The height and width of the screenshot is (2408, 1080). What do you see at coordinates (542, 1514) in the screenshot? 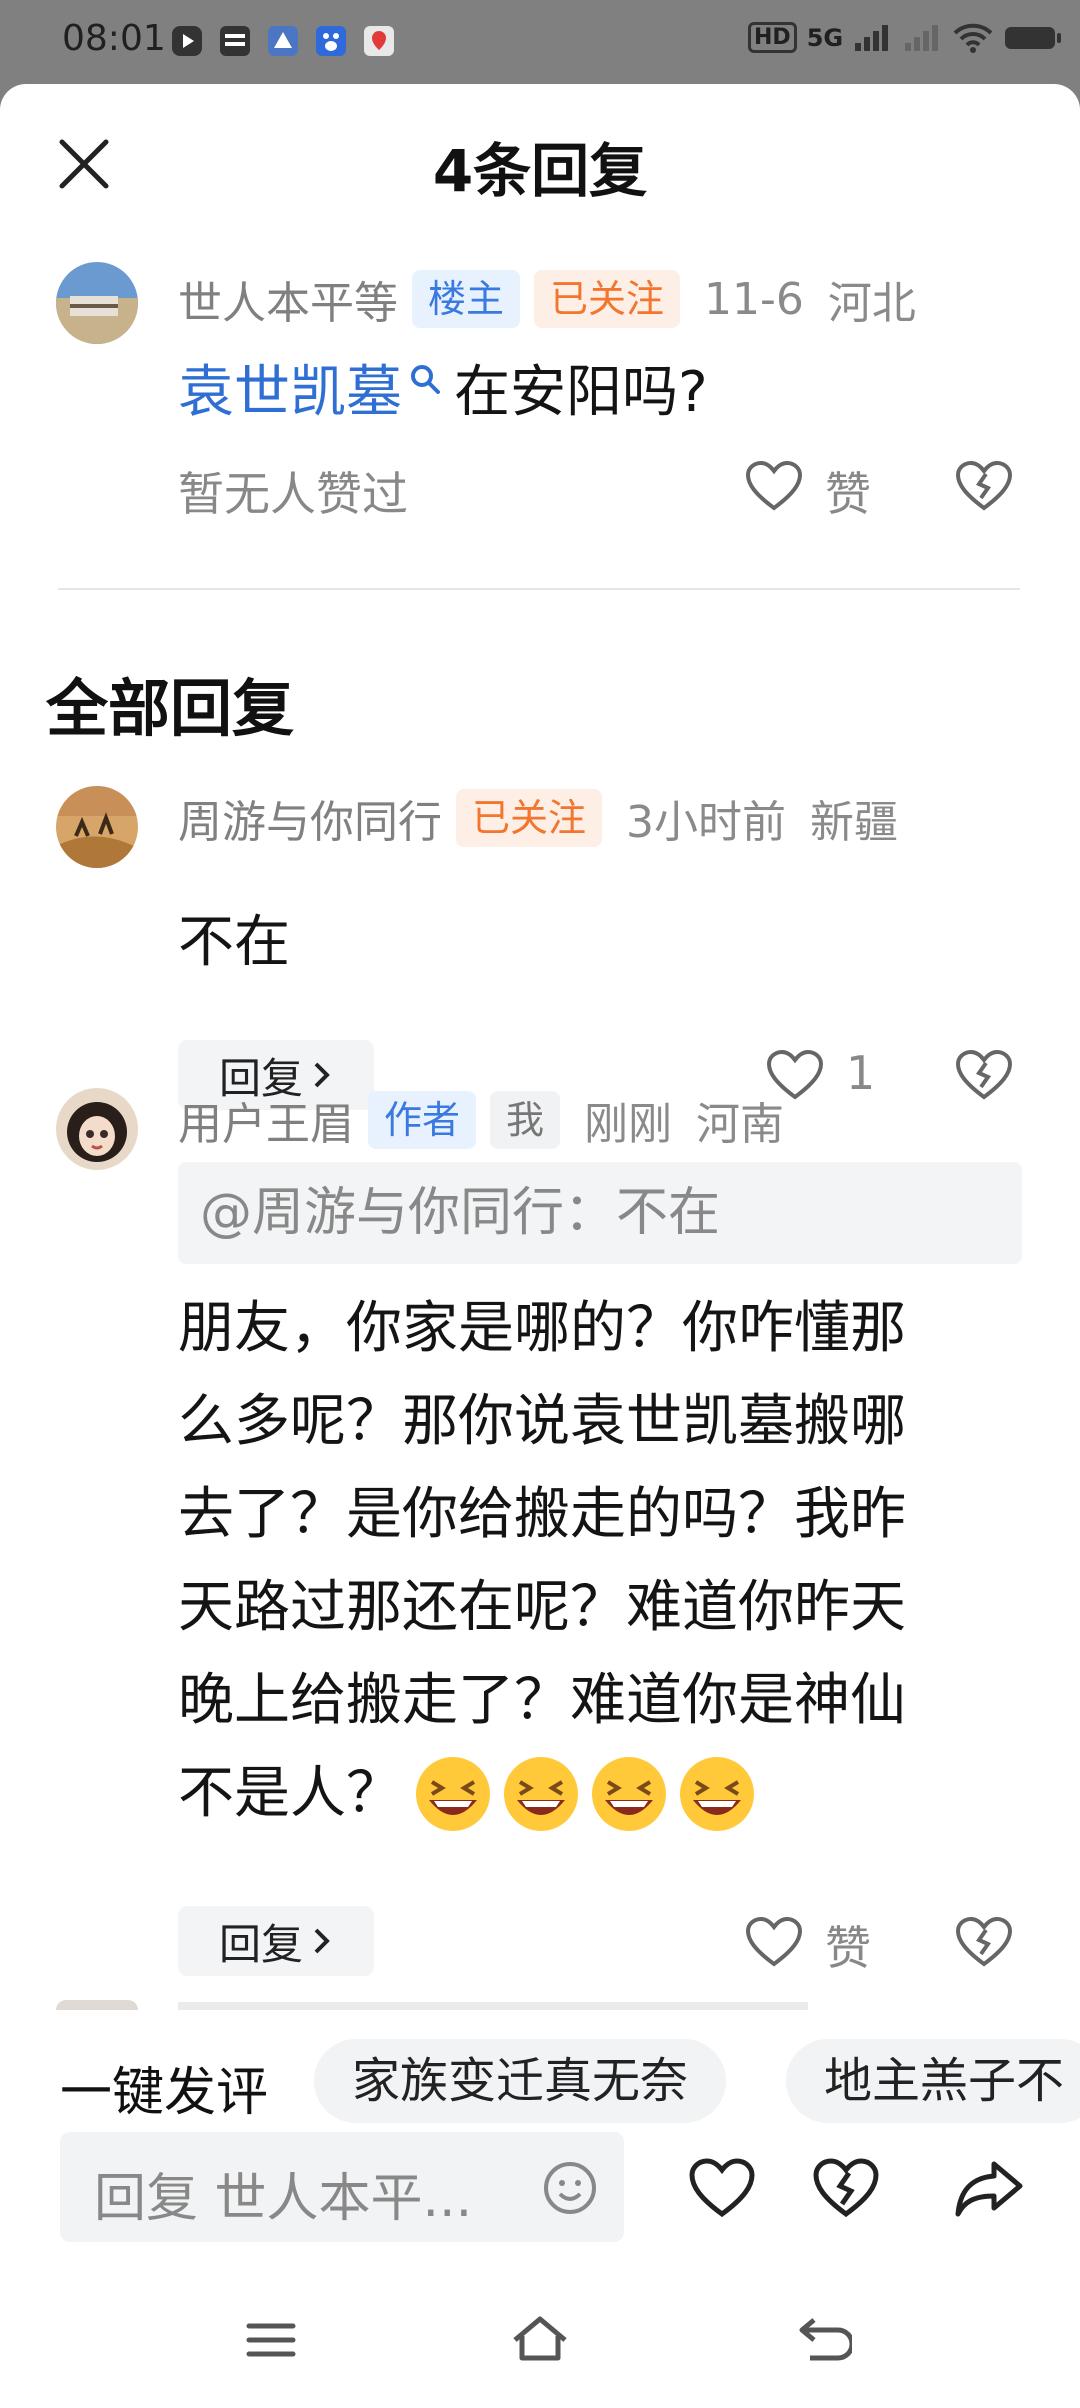
I see `reply-line: 去了？是你给搬走的吗？我昨` at bounding box center [542, 1514].